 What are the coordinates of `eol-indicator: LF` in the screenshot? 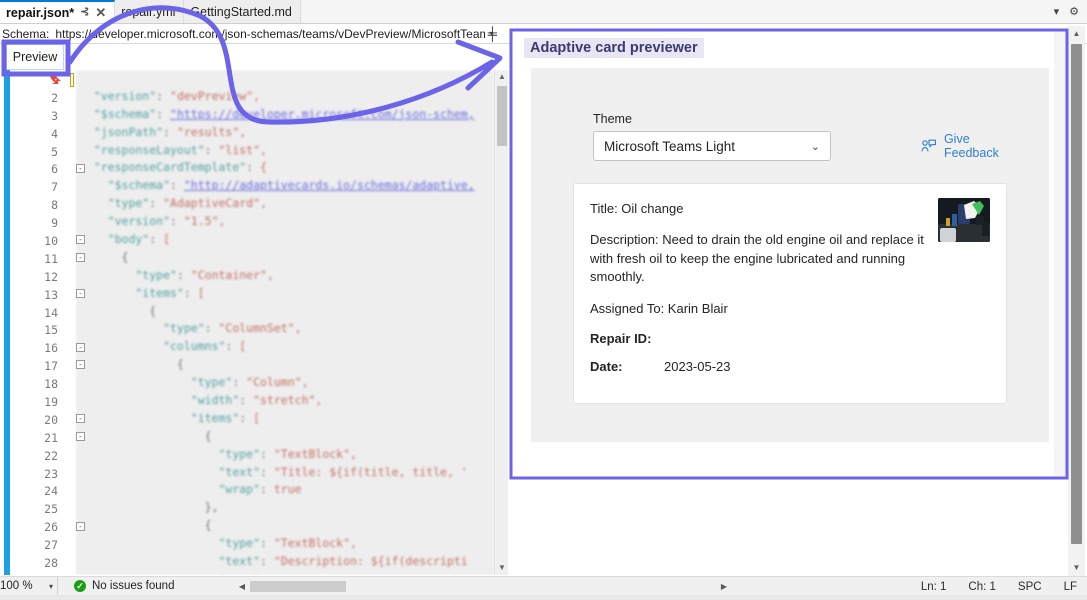 It's located at (1070, 587).